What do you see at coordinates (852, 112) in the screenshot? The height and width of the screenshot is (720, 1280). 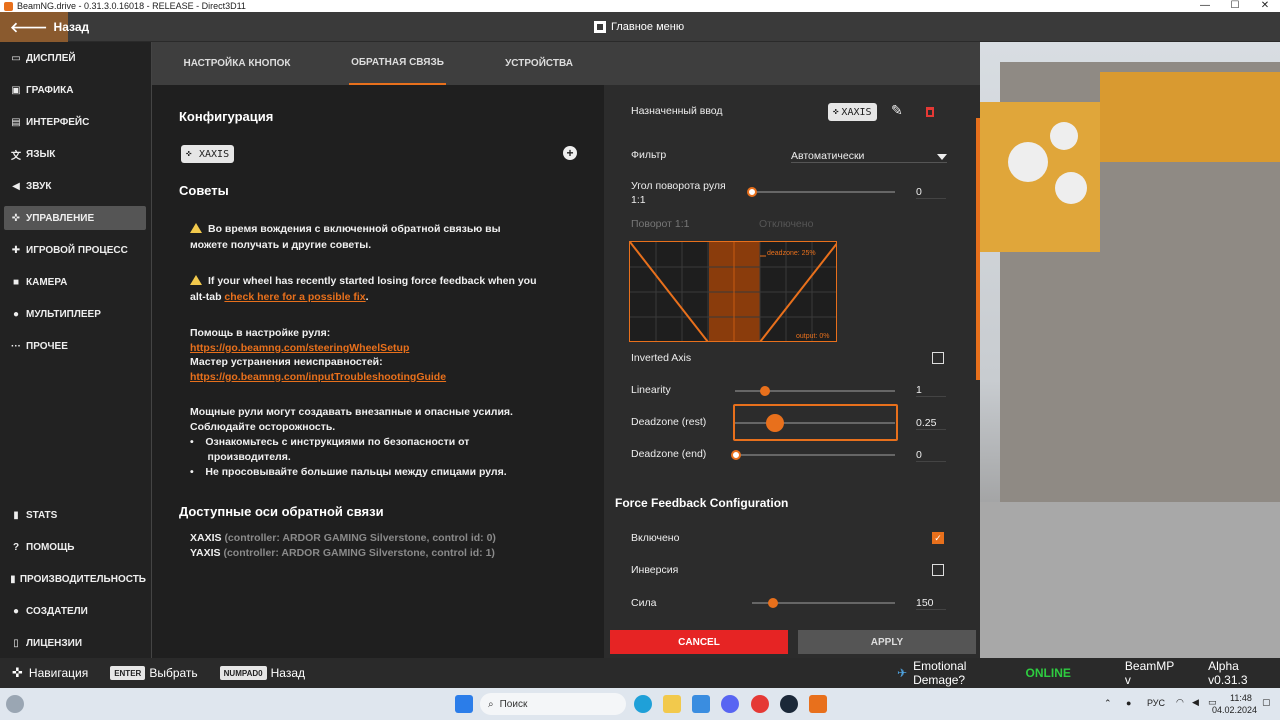 I see `assigned-input-chip: ✜ XAXIS` at bounding box center [852, 112].